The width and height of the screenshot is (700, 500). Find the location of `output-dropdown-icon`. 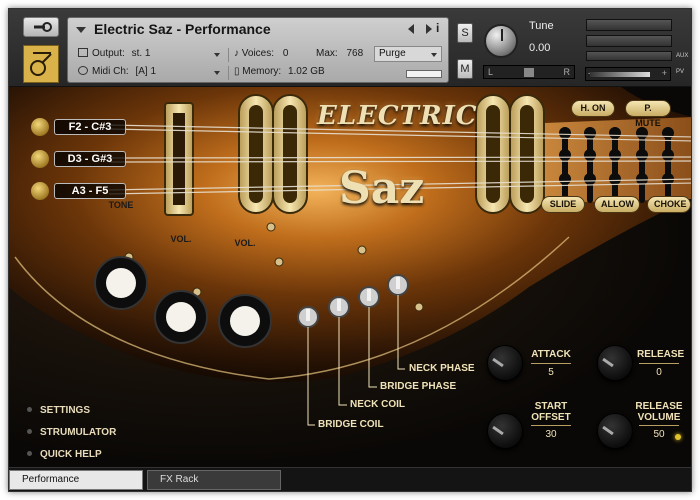

output-dropdown-icon is located at coordinates (217, 55).